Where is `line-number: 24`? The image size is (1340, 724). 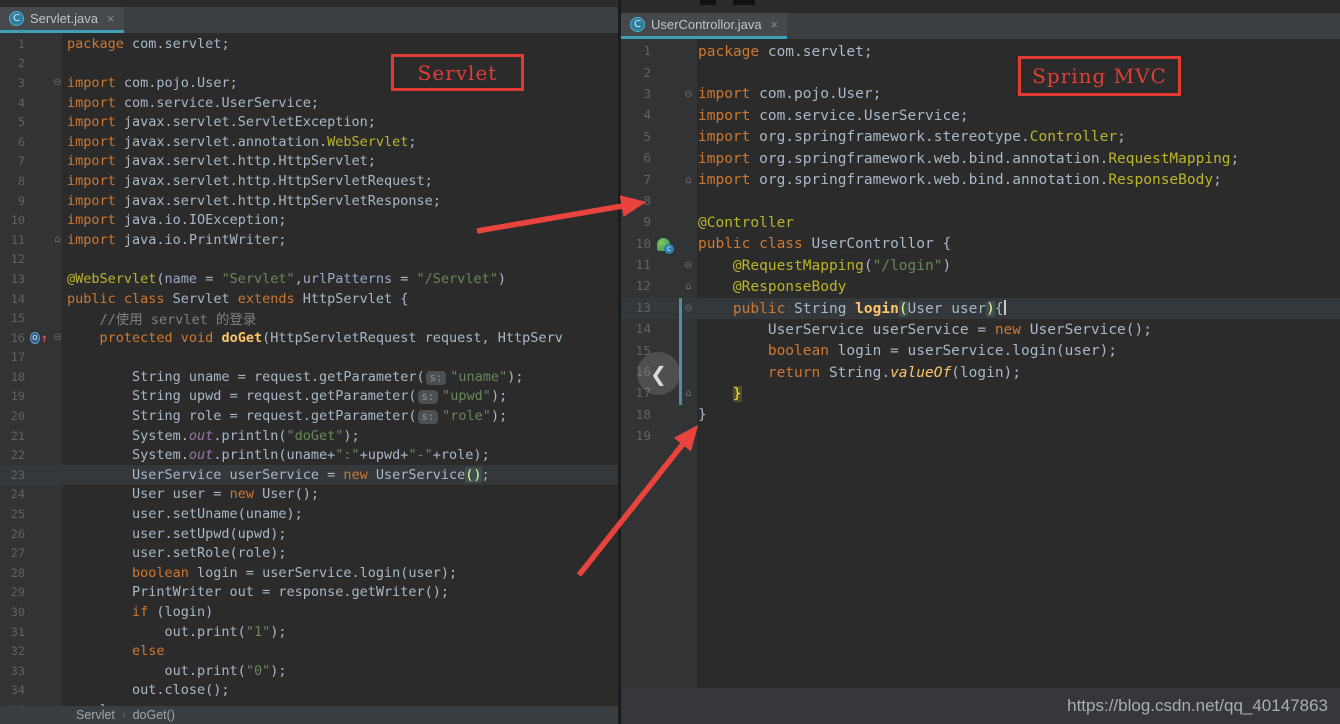
line-number: 24 is located at coordinates (17, 494).